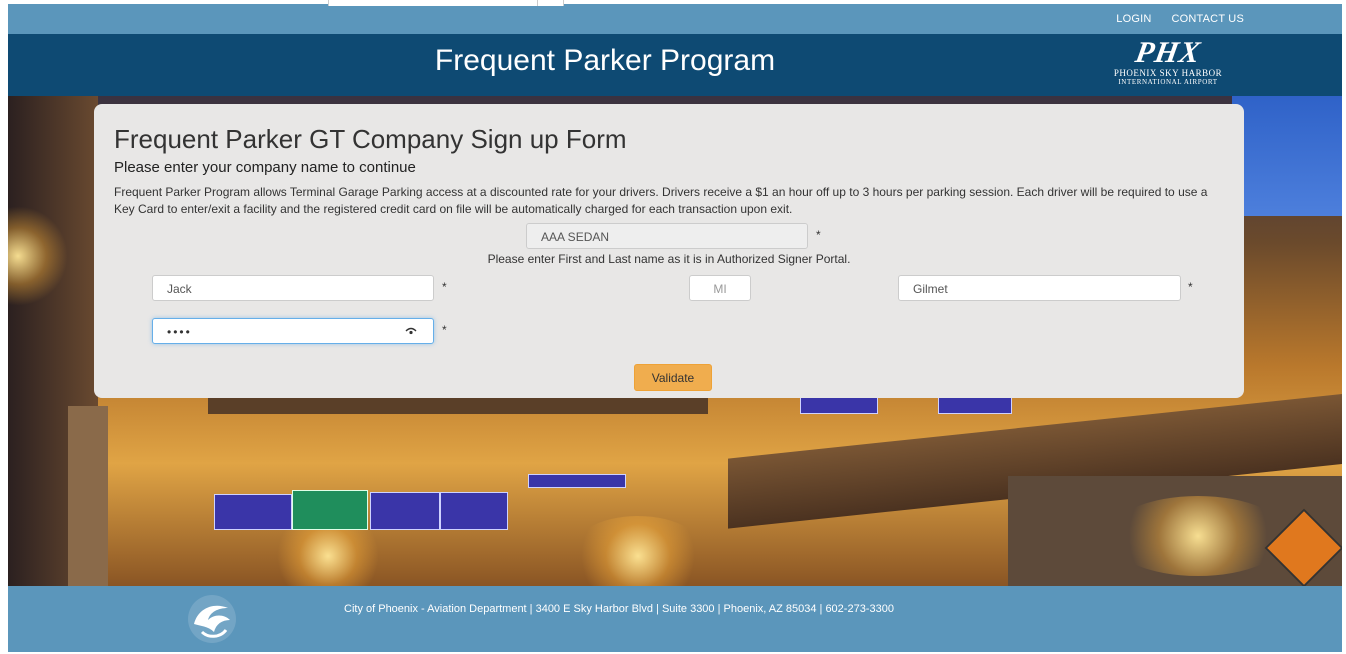 Image resolution: width=1346 pixels, height=654 pixels. I want to click on password-masked-value: ••••, so click(179, 332).